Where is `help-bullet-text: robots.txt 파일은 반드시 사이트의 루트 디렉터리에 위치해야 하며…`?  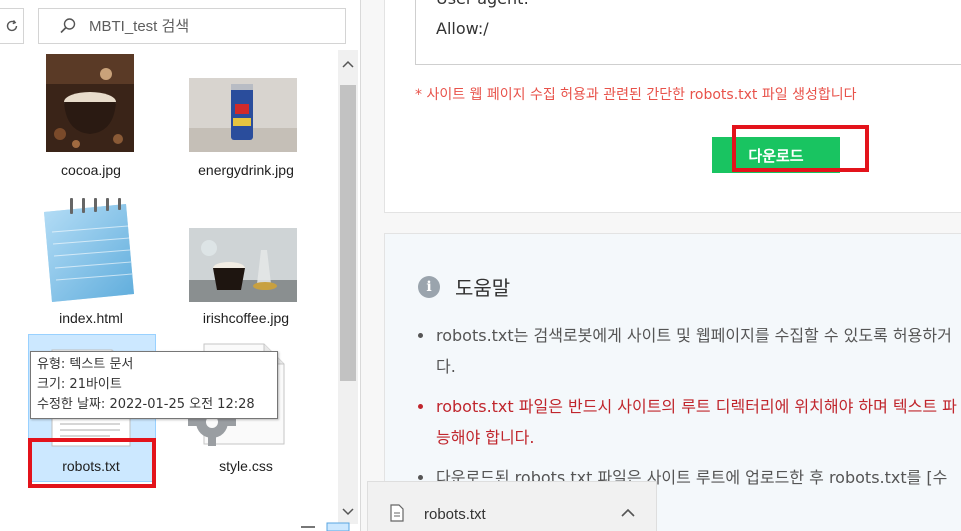 help-bullet-text: robots.txt 파일은 반드시 사이트의 루트 디렉터리에 위치해야 하며… is located at coordinates (696, 406).